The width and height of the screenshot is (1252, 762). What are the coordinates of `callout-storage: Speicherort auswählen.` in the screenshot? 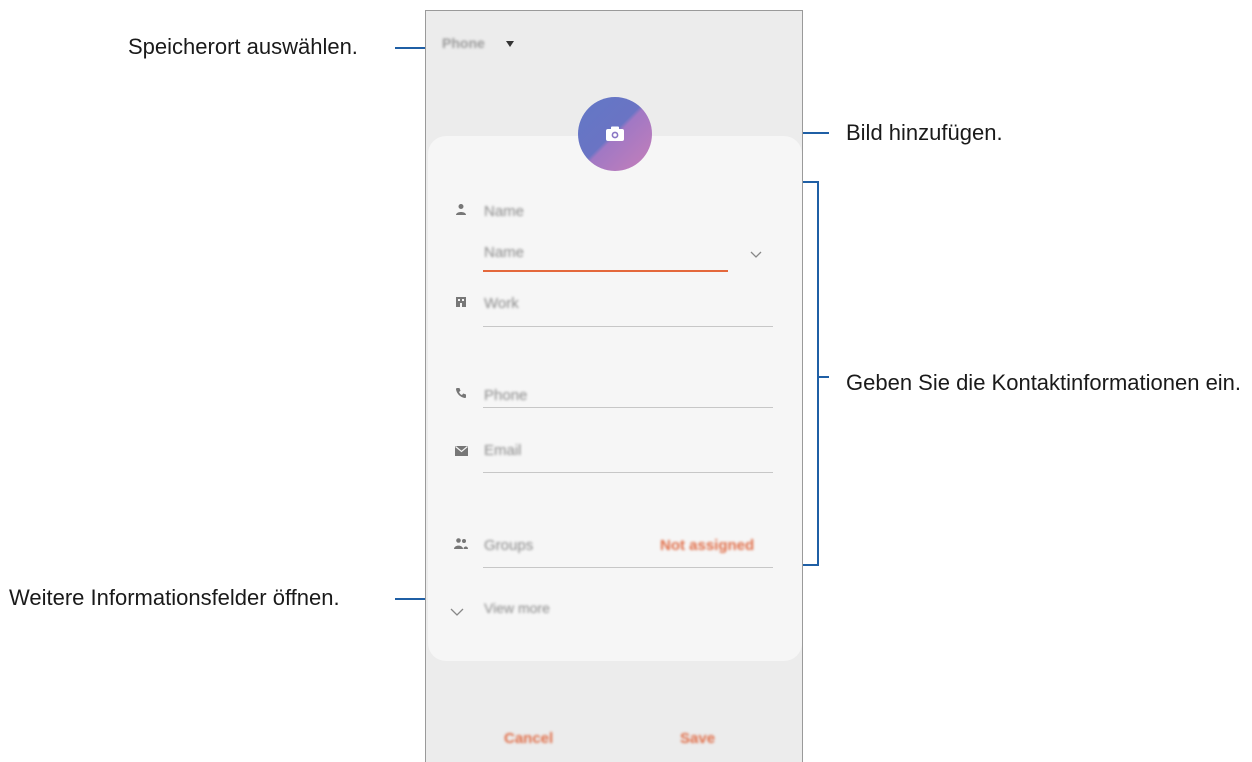 It's located at (243, 46).